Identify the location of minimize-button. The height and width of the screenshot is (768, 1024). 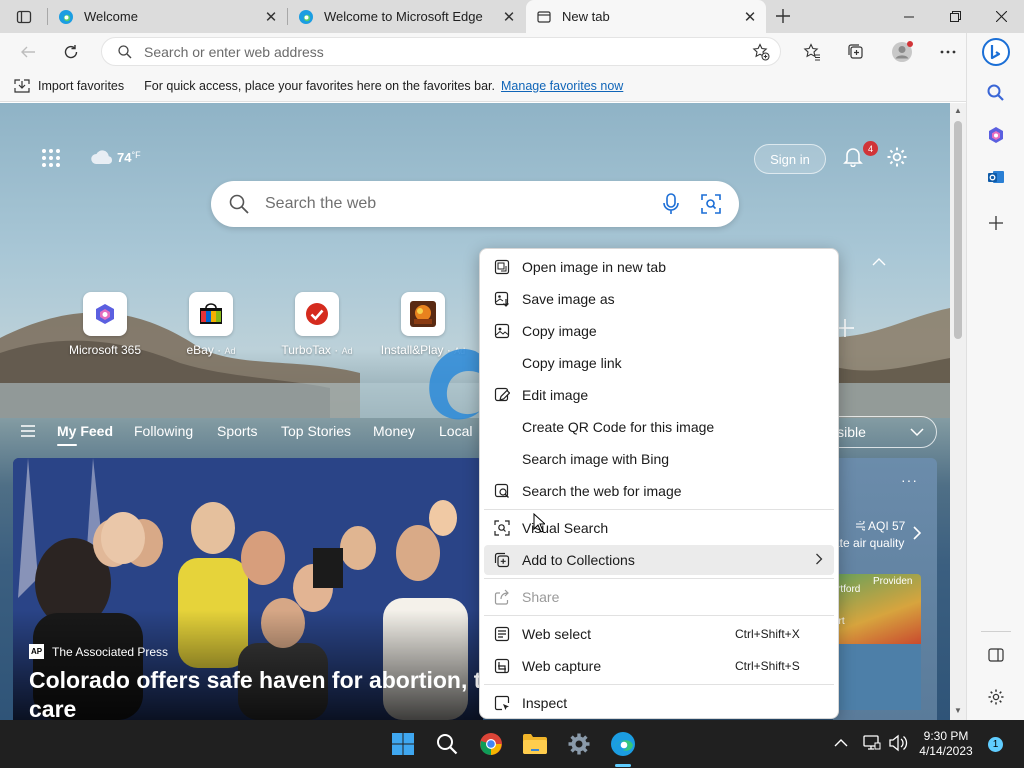
(909, 16).